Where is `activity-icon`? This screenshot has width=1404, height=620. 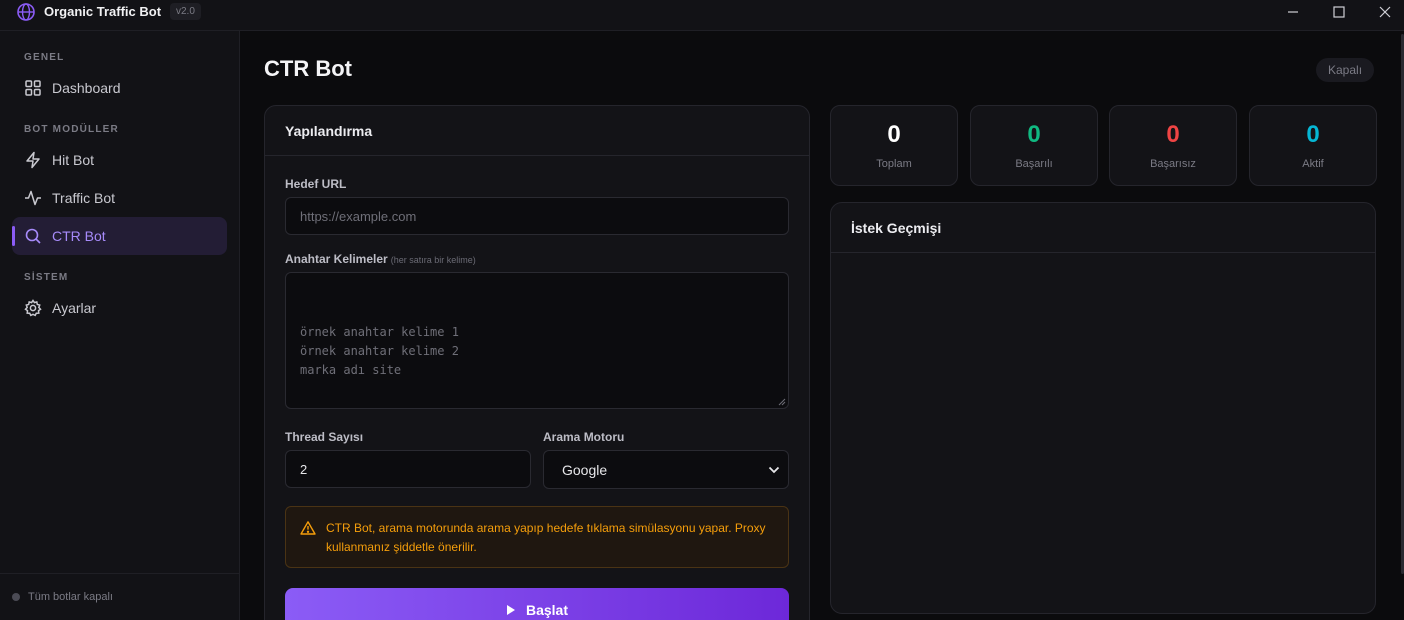
activity-icon is located at coordinates (33, 198).